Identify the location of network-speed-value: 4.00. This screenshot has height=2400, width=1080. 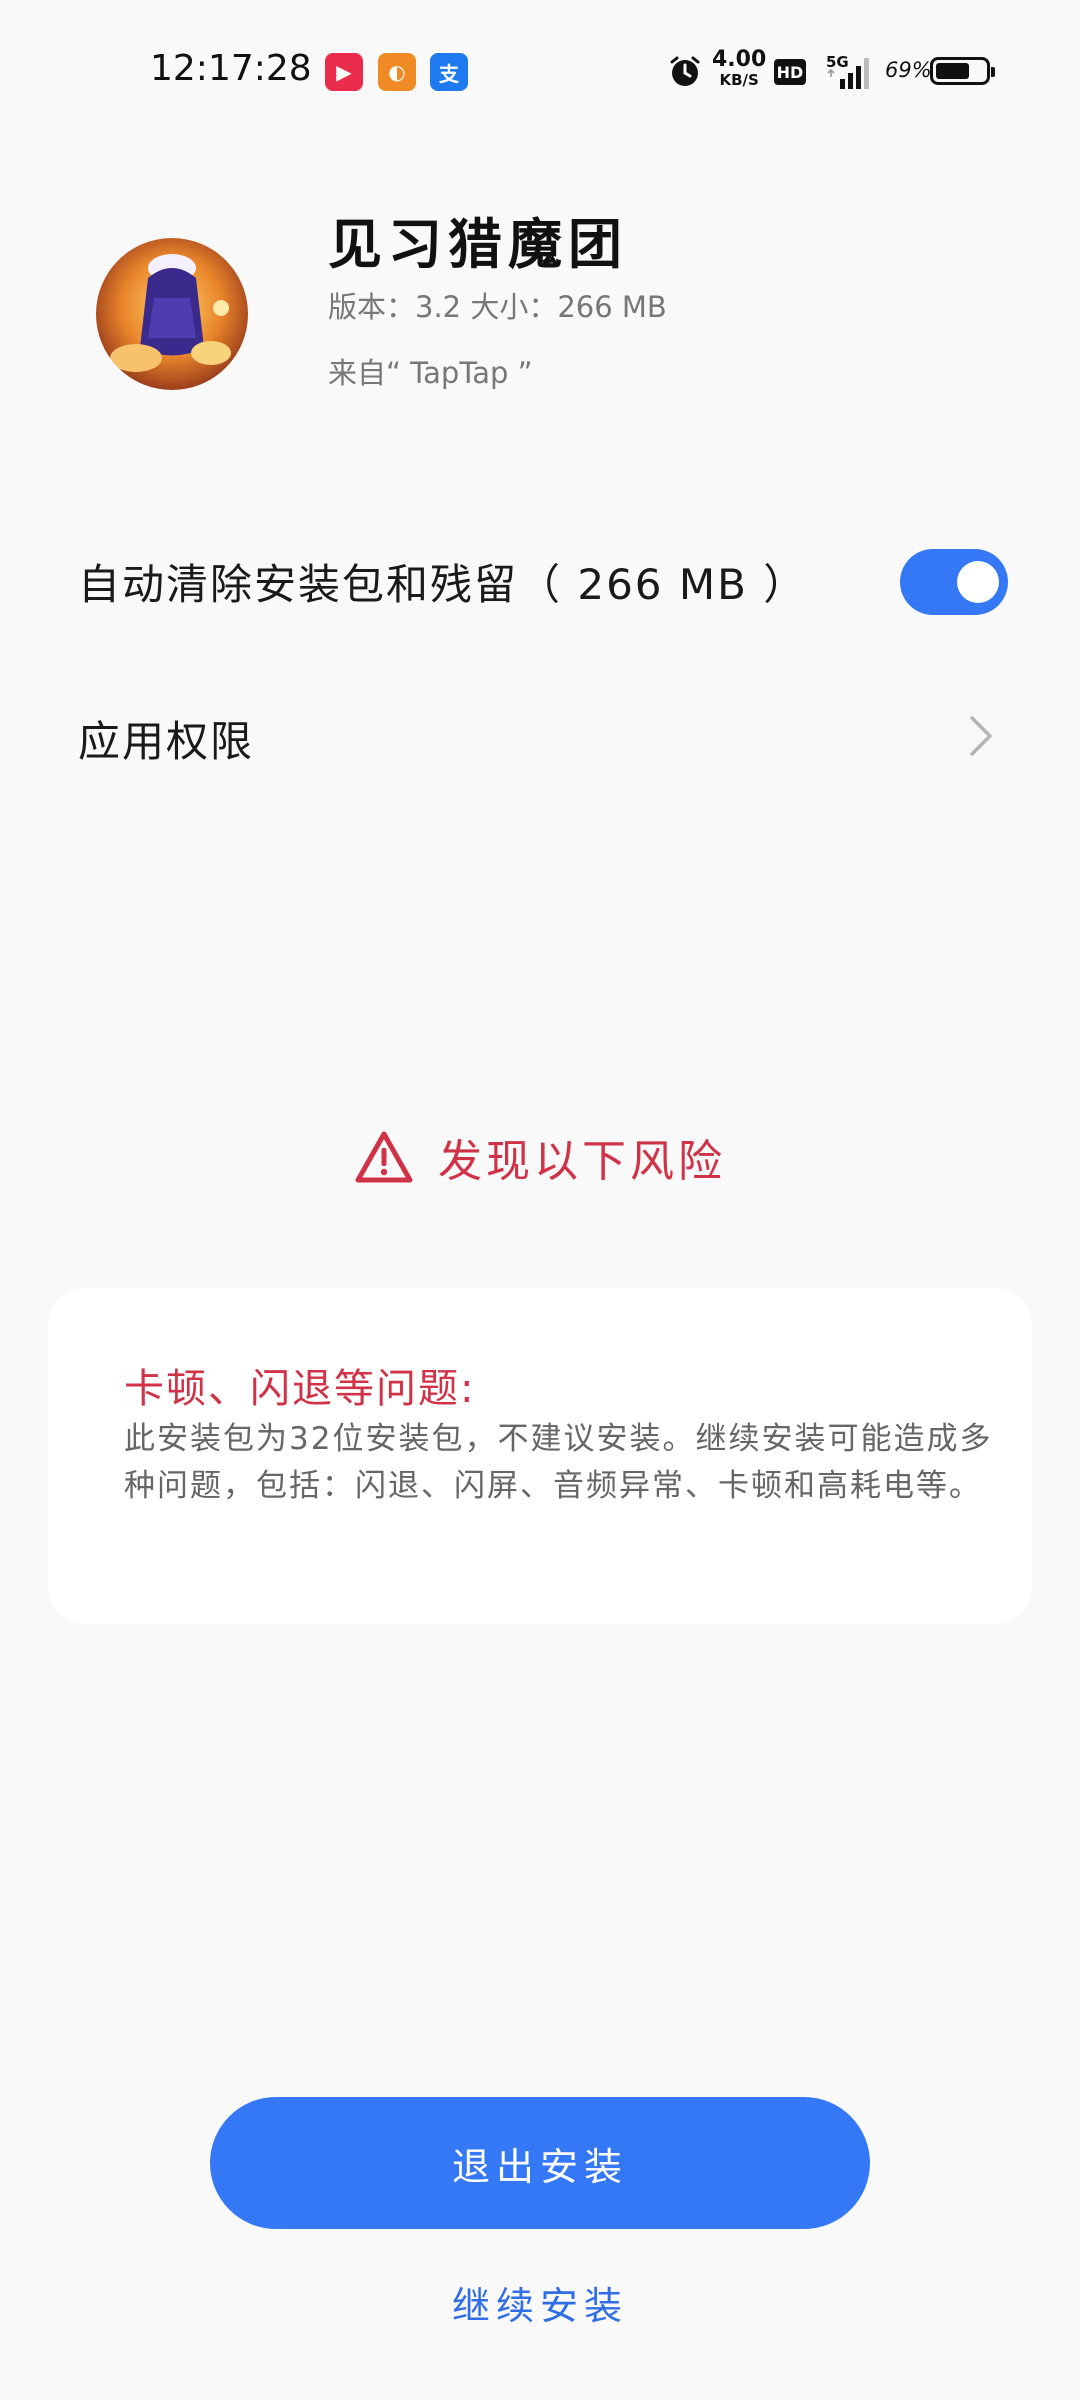
(739, 59).